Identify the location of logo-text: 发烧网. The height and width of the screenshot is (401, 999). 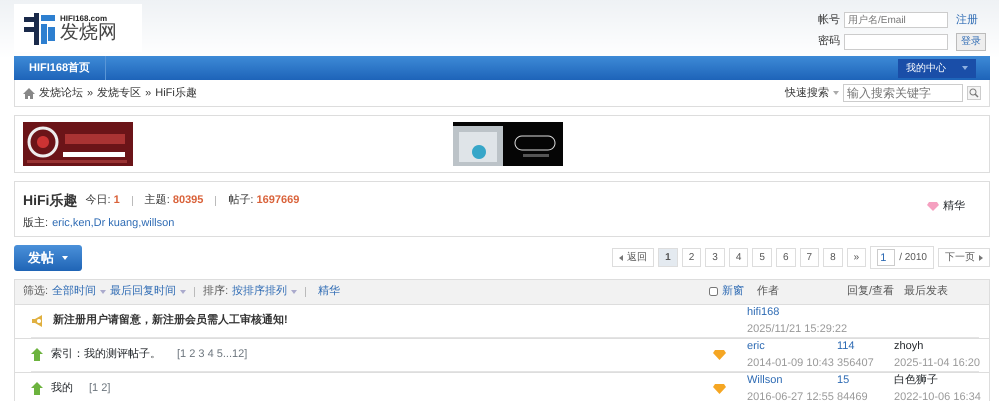
(88, 32).